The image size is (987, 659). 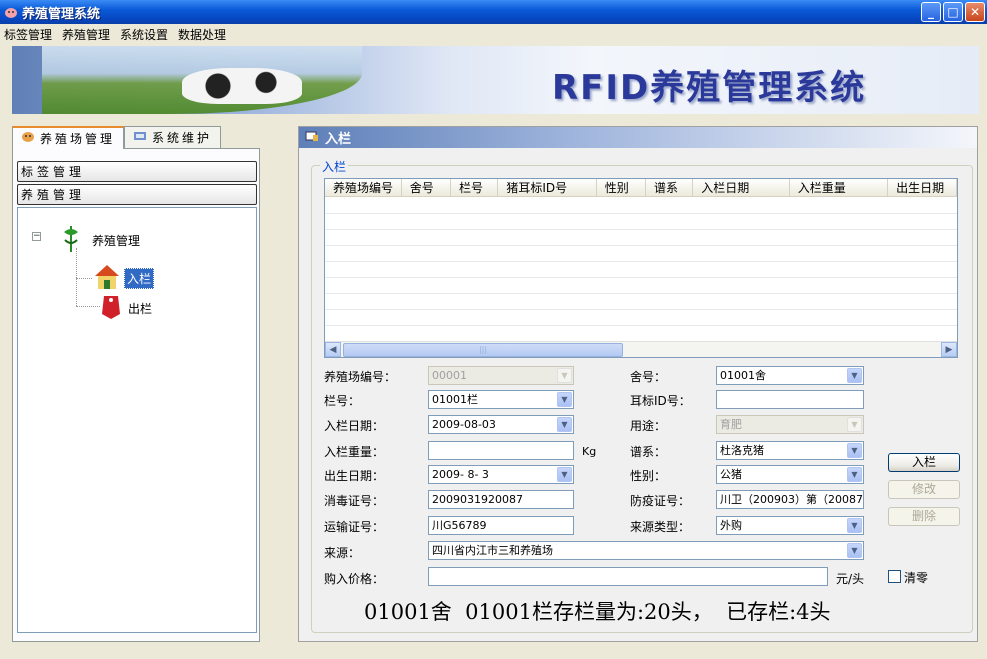 What do you see at coordinates (99, 240) in the screenshot?
I see `tree-root: 养殖管理` at bounding box center [99, 240].